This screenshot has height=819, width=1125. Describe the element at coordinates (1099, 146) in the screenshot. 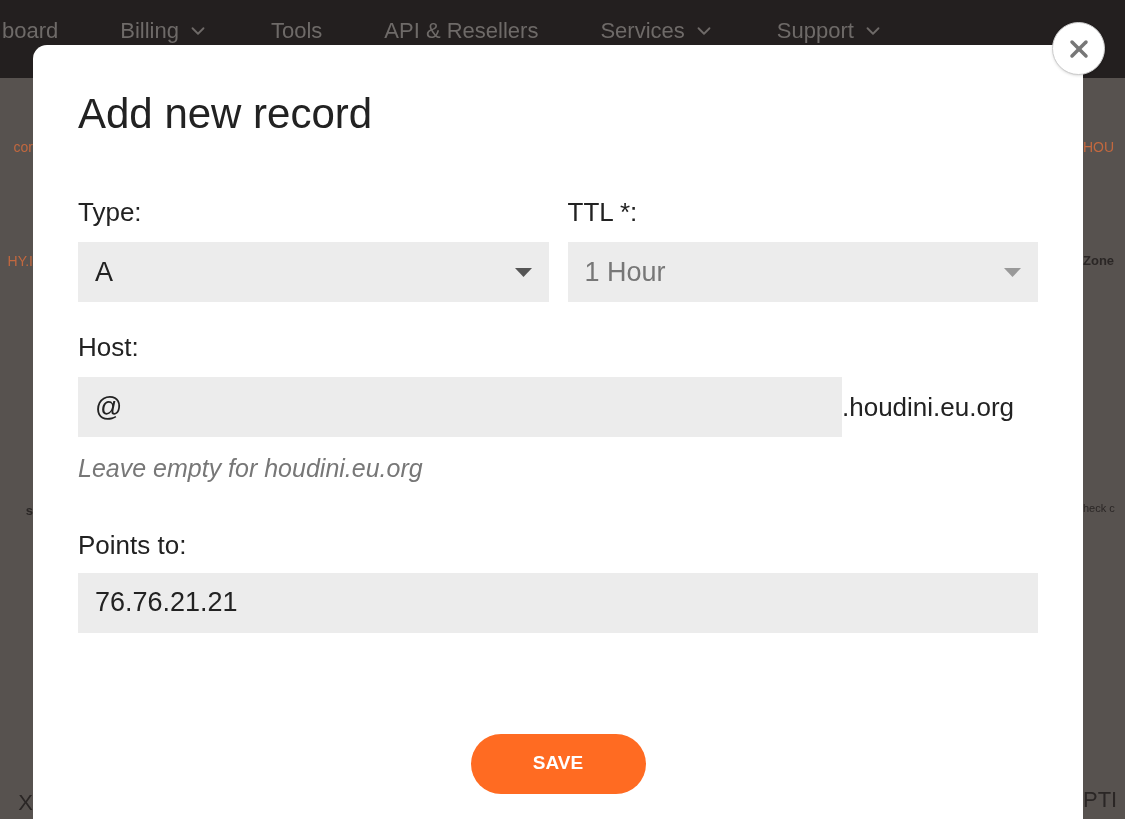

I see `background-text: HOU` at that location.